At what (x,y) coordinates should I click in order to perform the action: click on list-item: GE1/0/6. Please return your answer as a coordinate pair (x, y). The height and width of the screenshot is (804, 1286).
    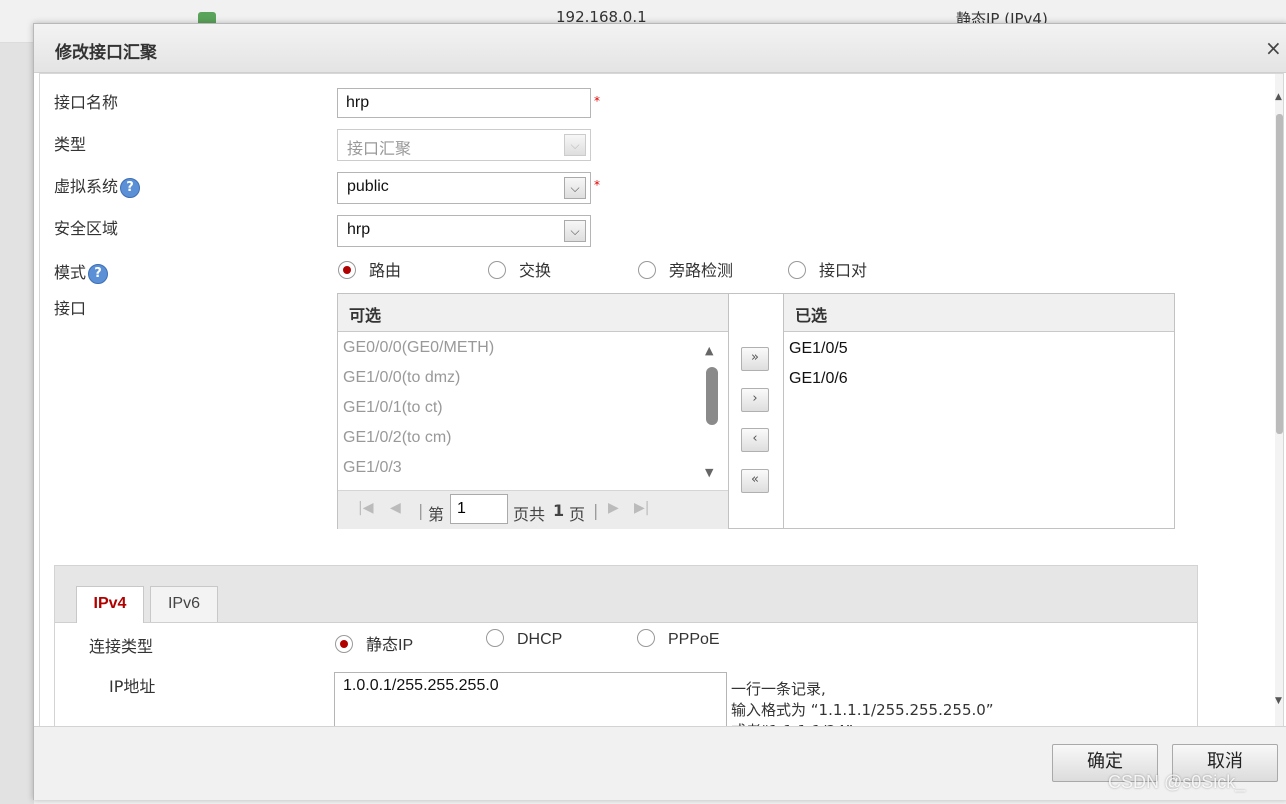
    Looking at the image, I should click on (818, 379).